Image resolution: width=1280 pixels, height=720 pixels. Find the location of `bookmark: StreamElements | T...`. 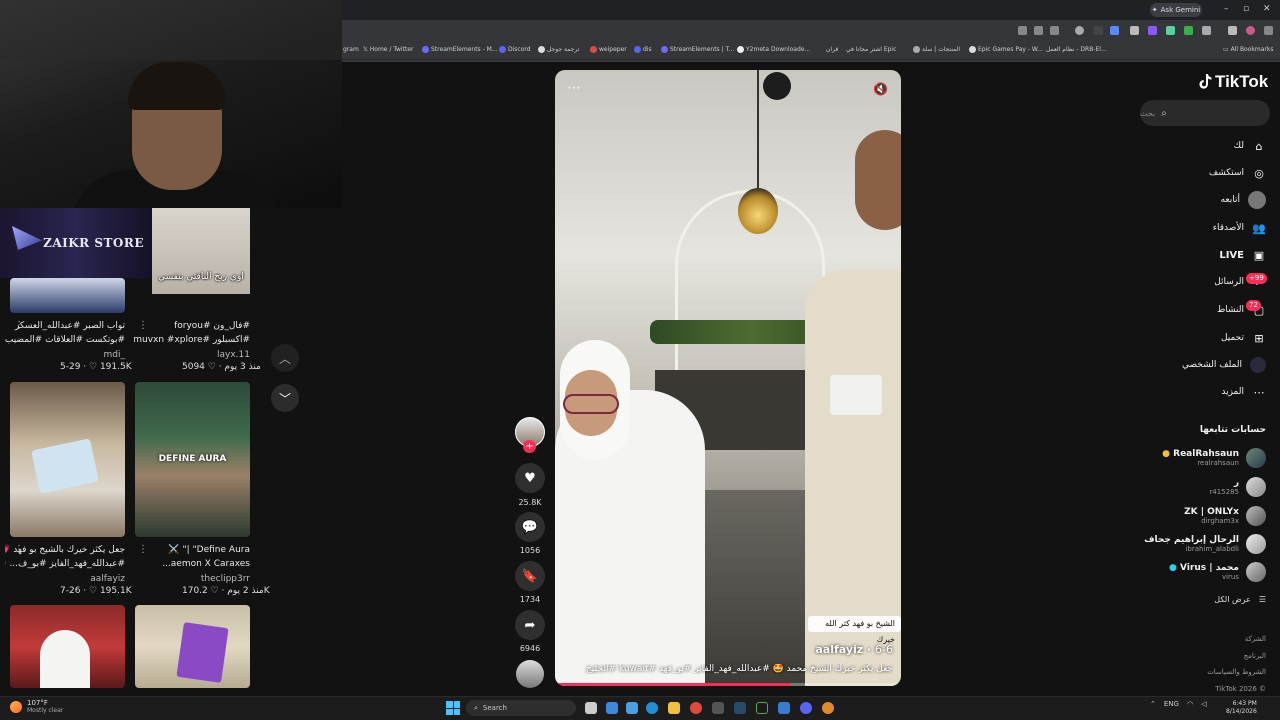

bookmark: StreamElements | T... is located at coordinates (697, 49).